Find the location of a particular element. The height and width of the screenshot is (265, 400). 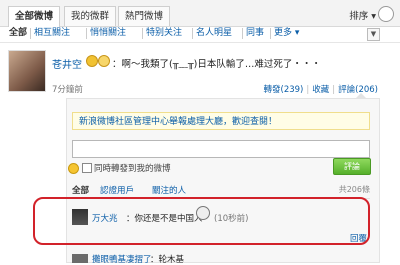

emoji-icon is located at coordinates (104, 61).